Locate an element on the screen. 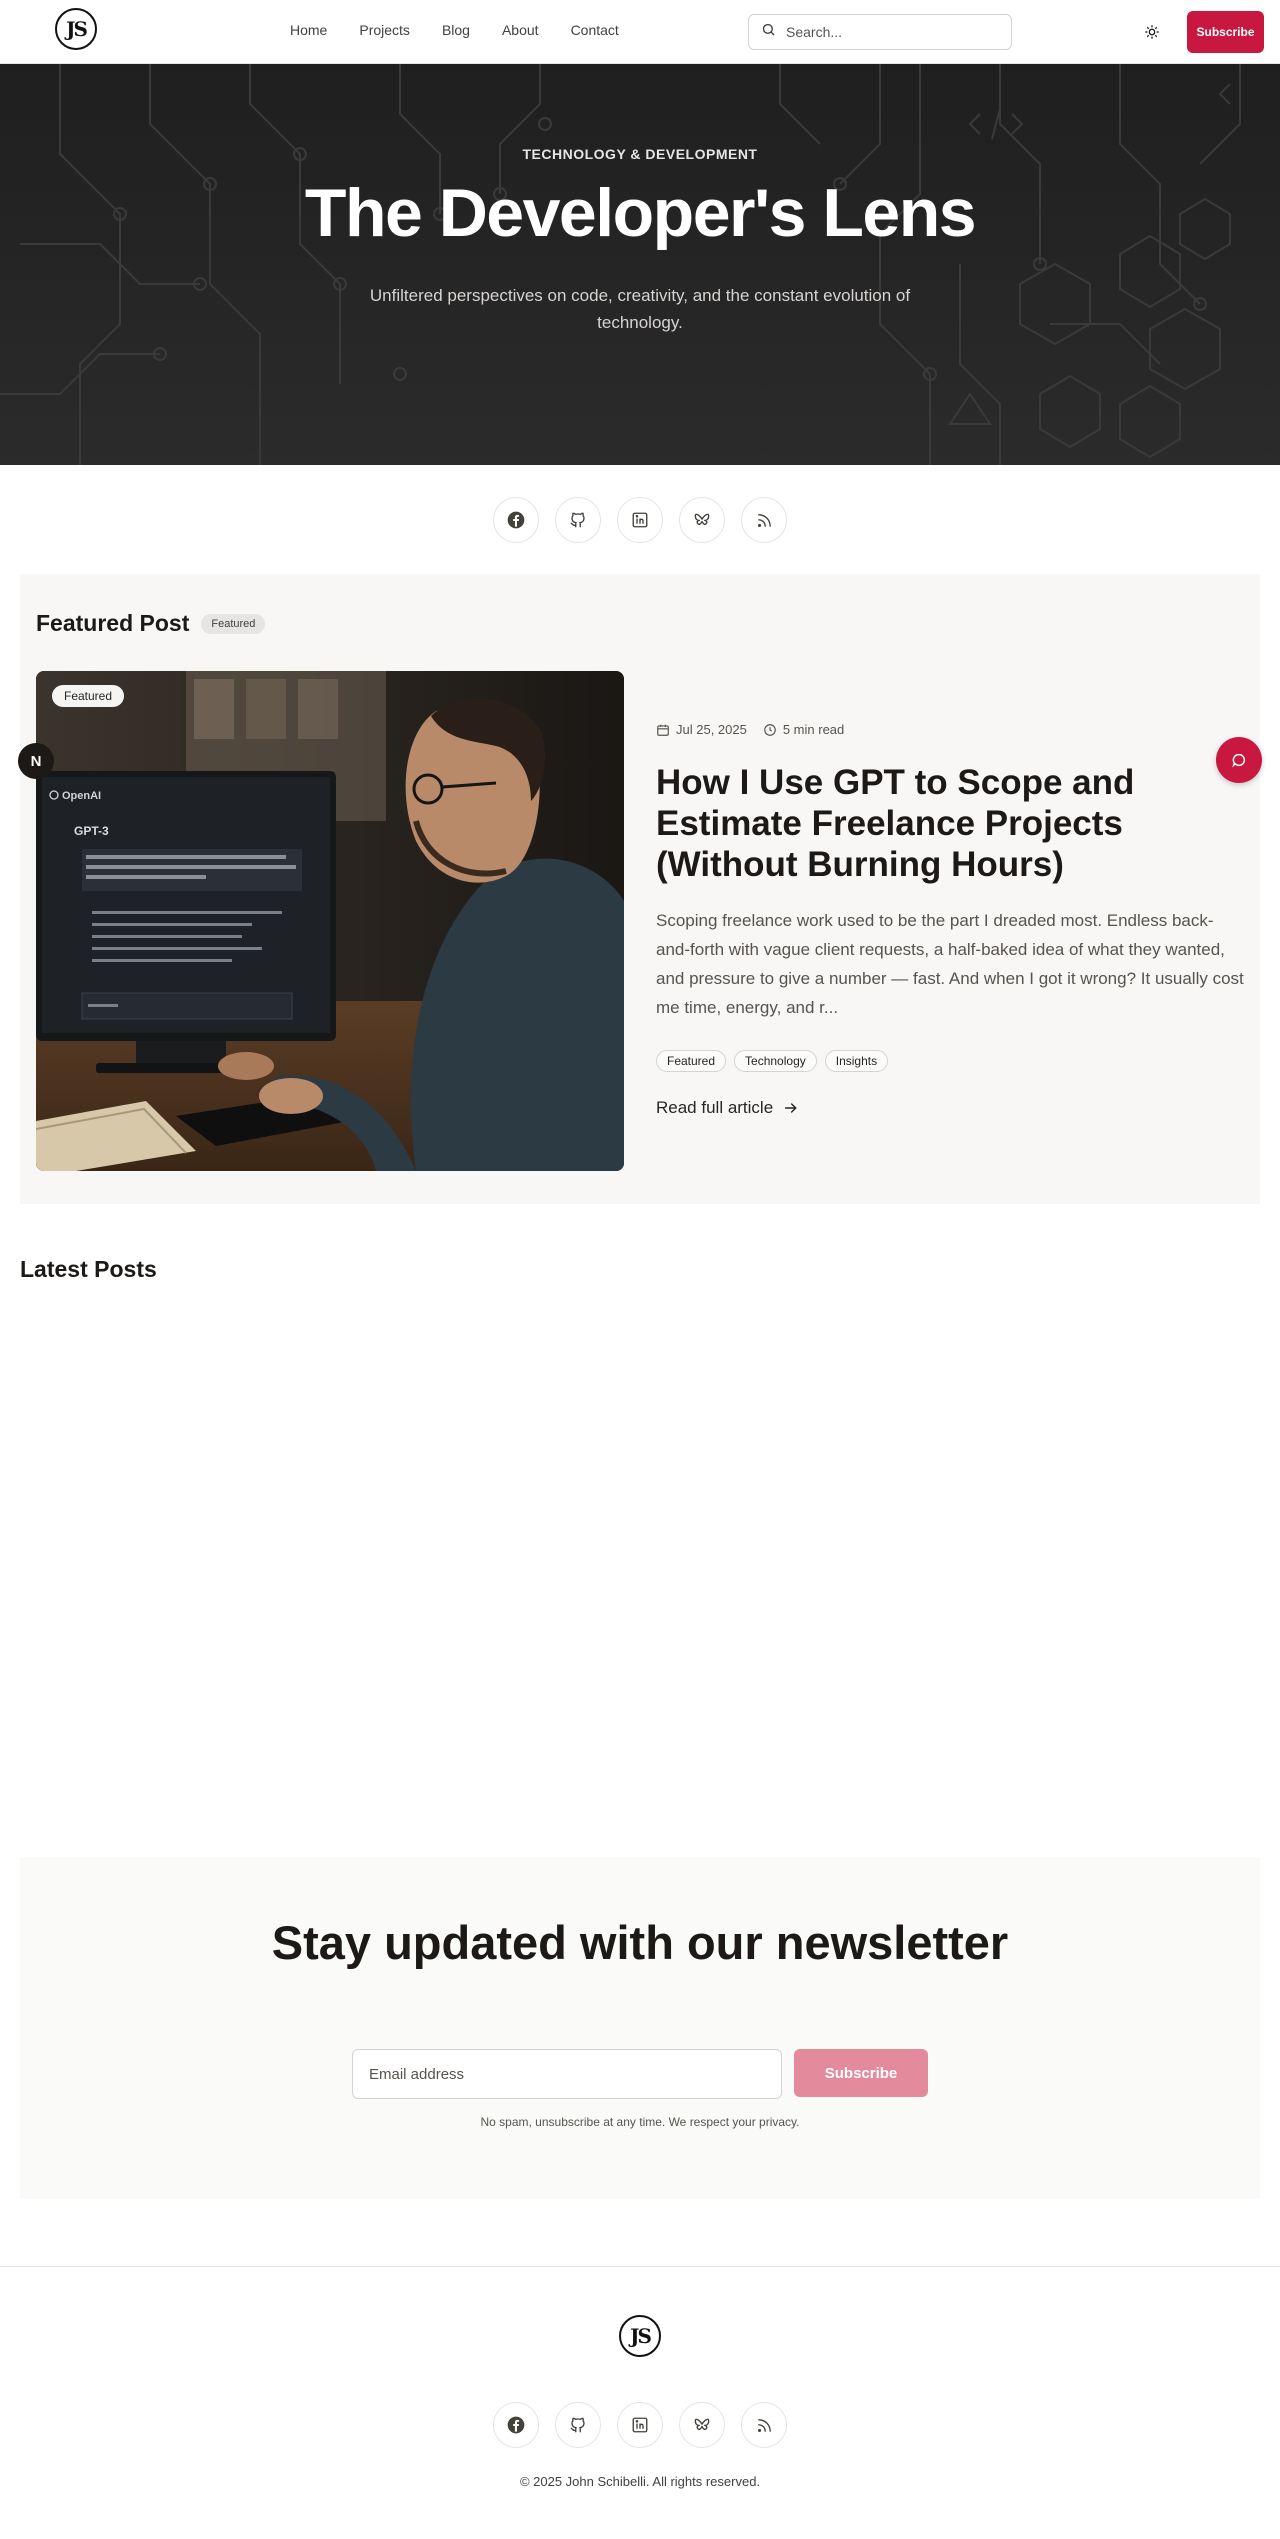 The height and width of the screenshot is (2539, 1280). nav-projects: Projects is located at coordinates (384, 30).